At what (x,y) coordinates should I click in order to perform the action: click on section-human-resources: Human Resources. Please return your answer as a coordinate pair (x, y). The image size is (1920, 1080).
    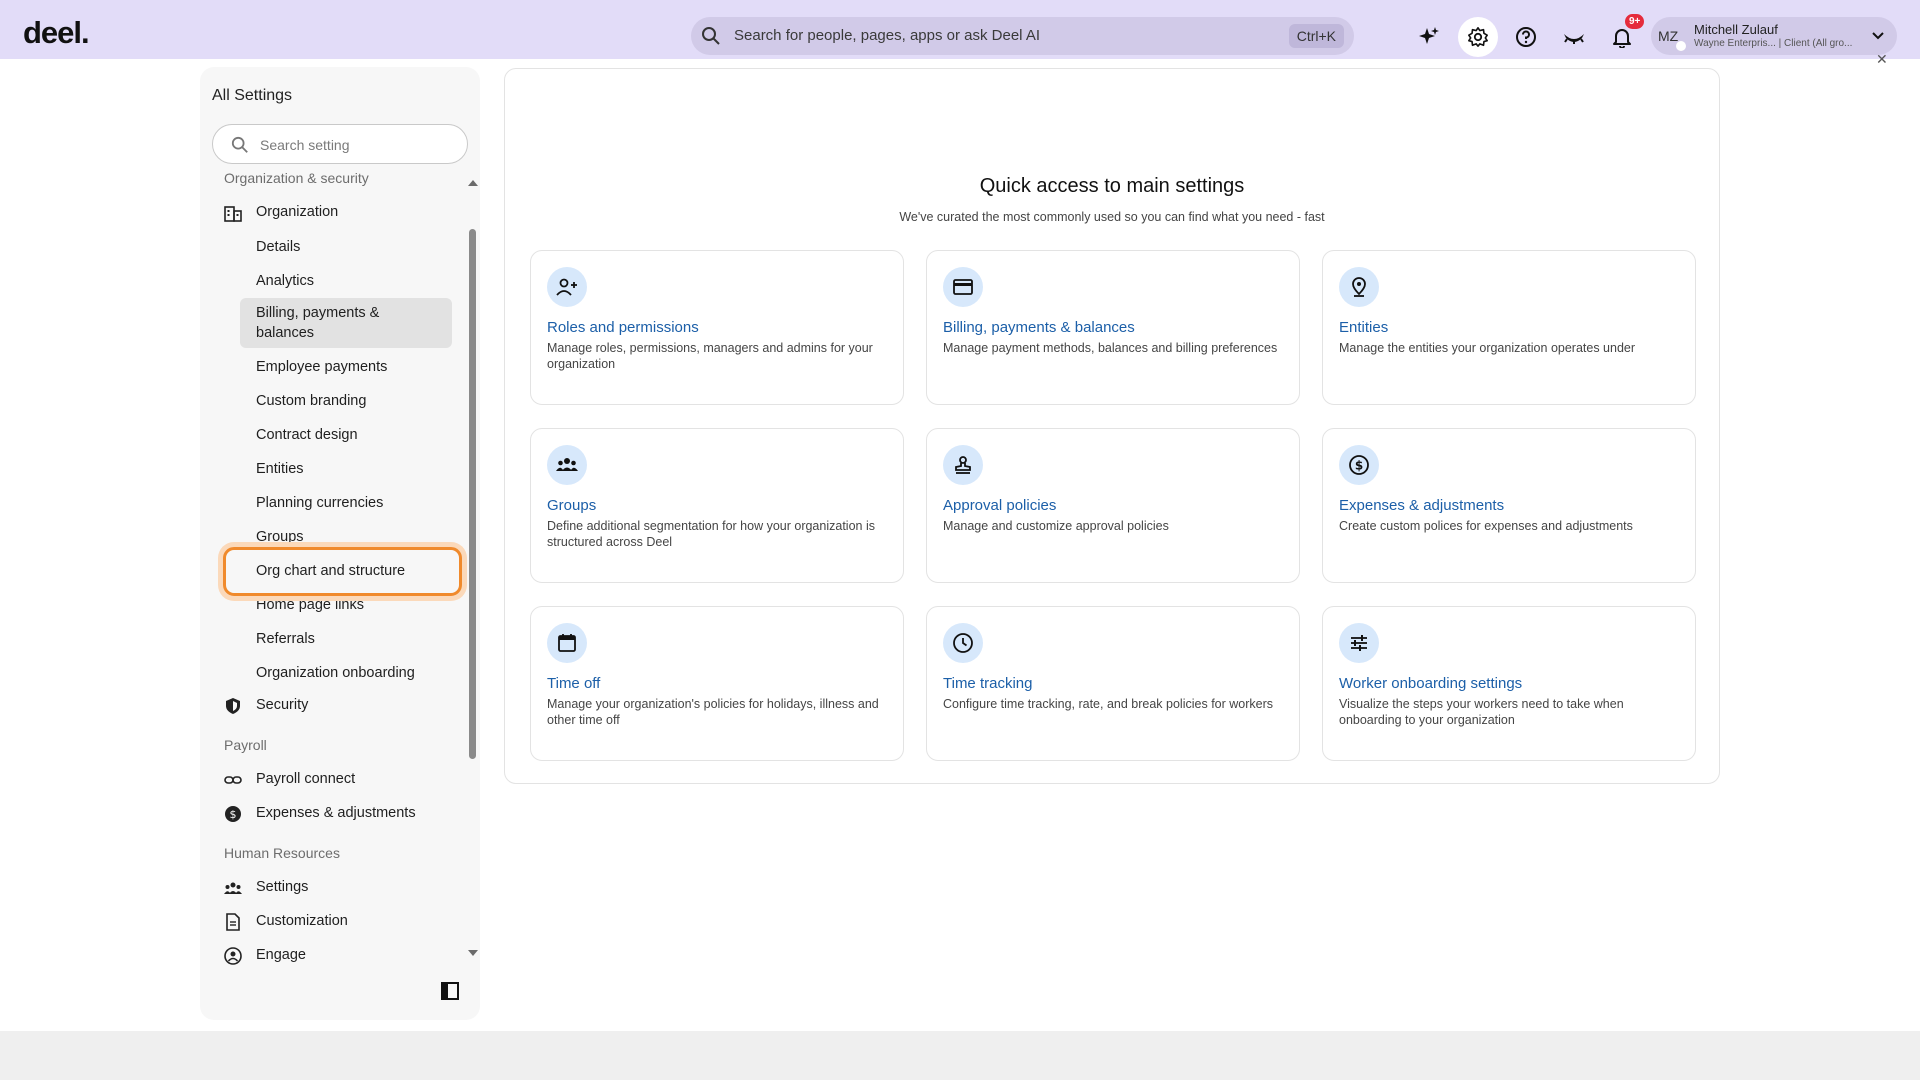
    Looking at the image, I should click on (282, 853).